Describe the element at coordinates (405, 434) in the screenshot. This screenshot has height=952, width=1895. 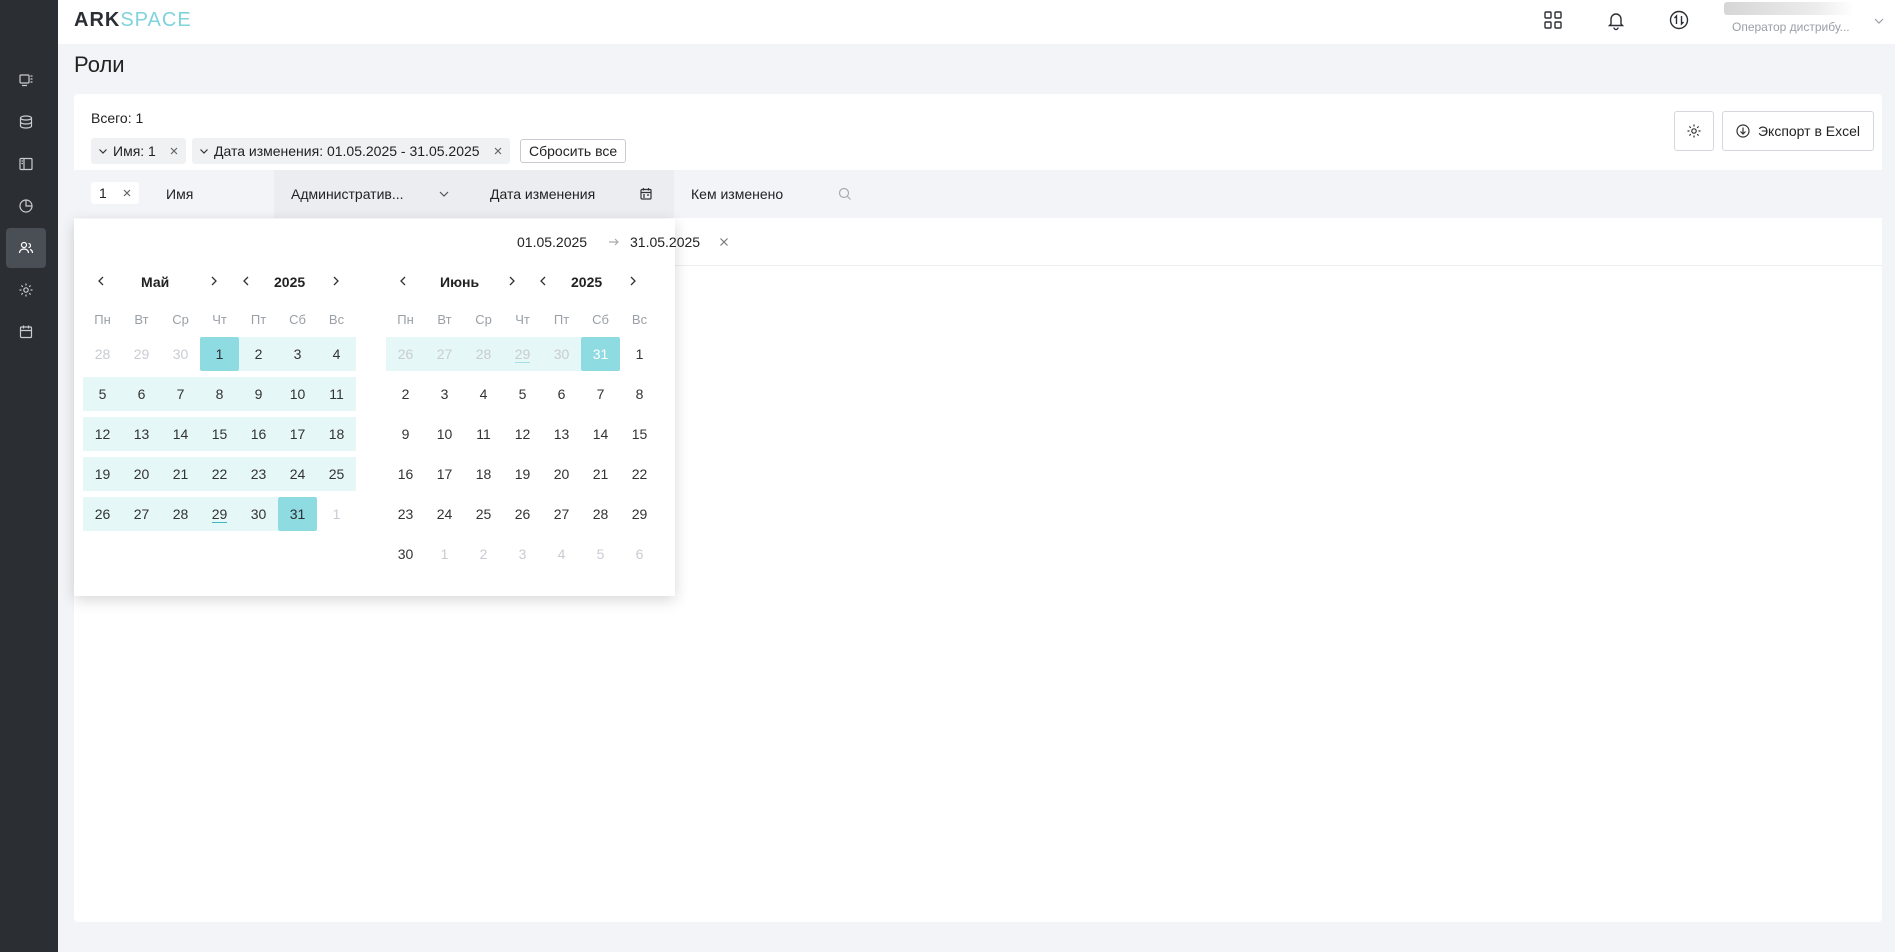
I see `calendar-day: 9` at that location.